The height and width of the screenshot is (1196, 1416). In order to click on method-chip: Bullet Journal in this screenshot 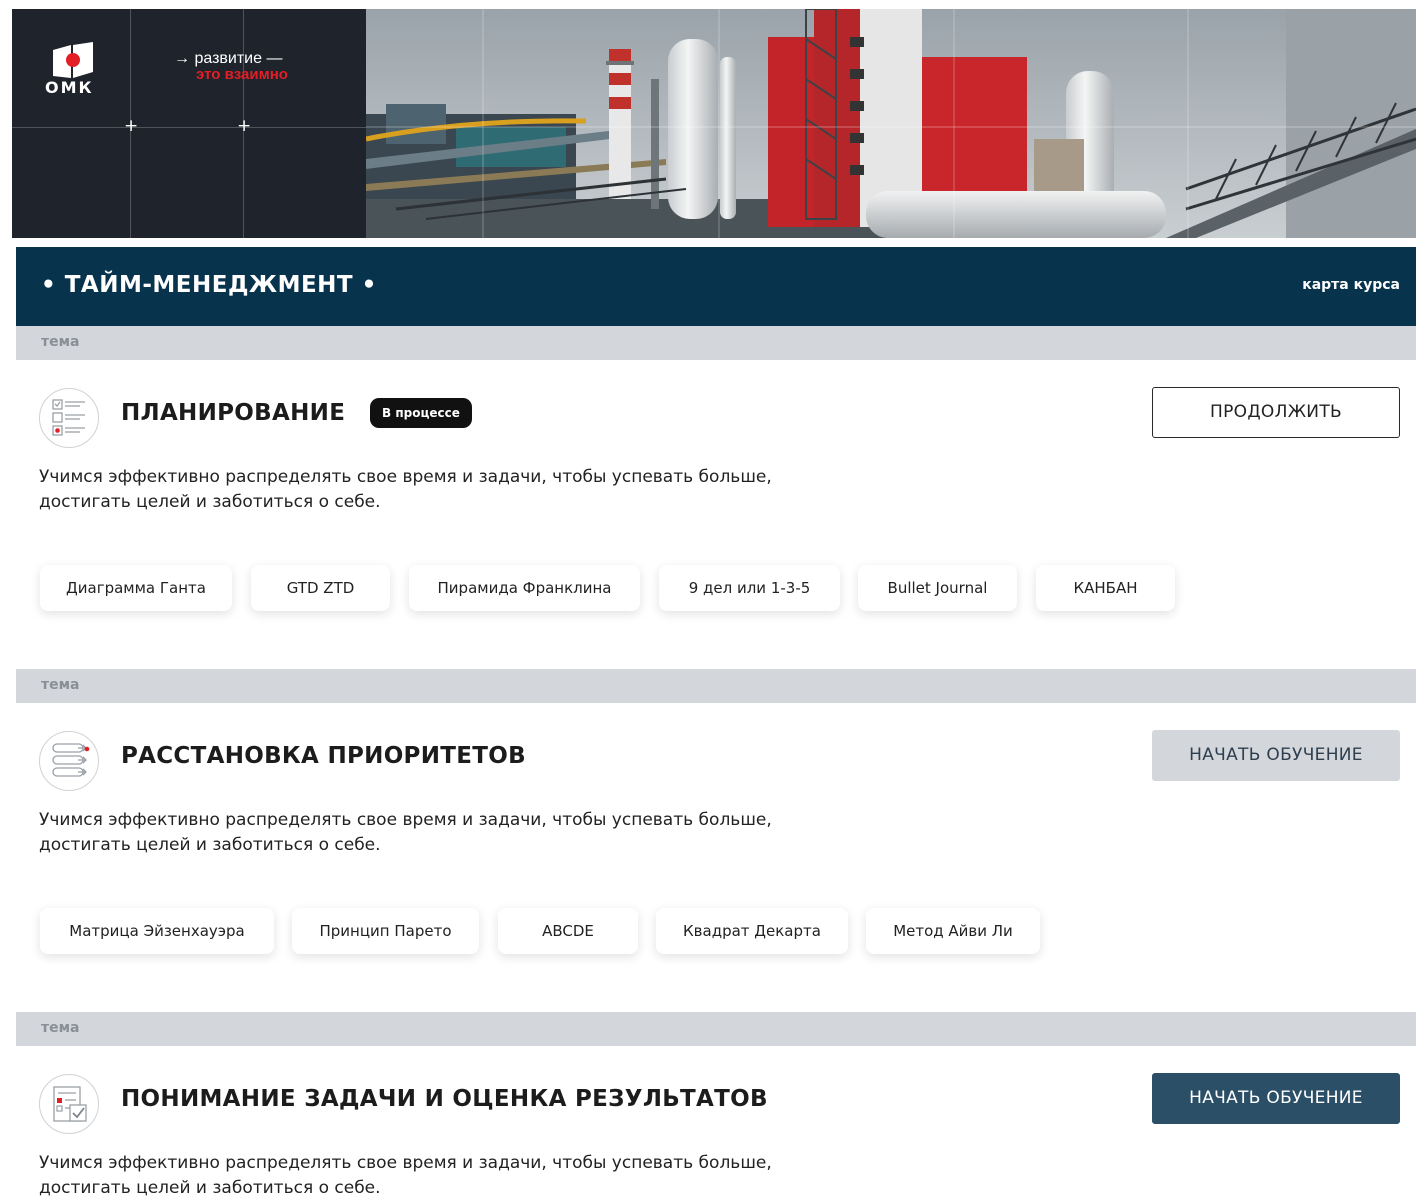, I will do `click(937, 588)`.